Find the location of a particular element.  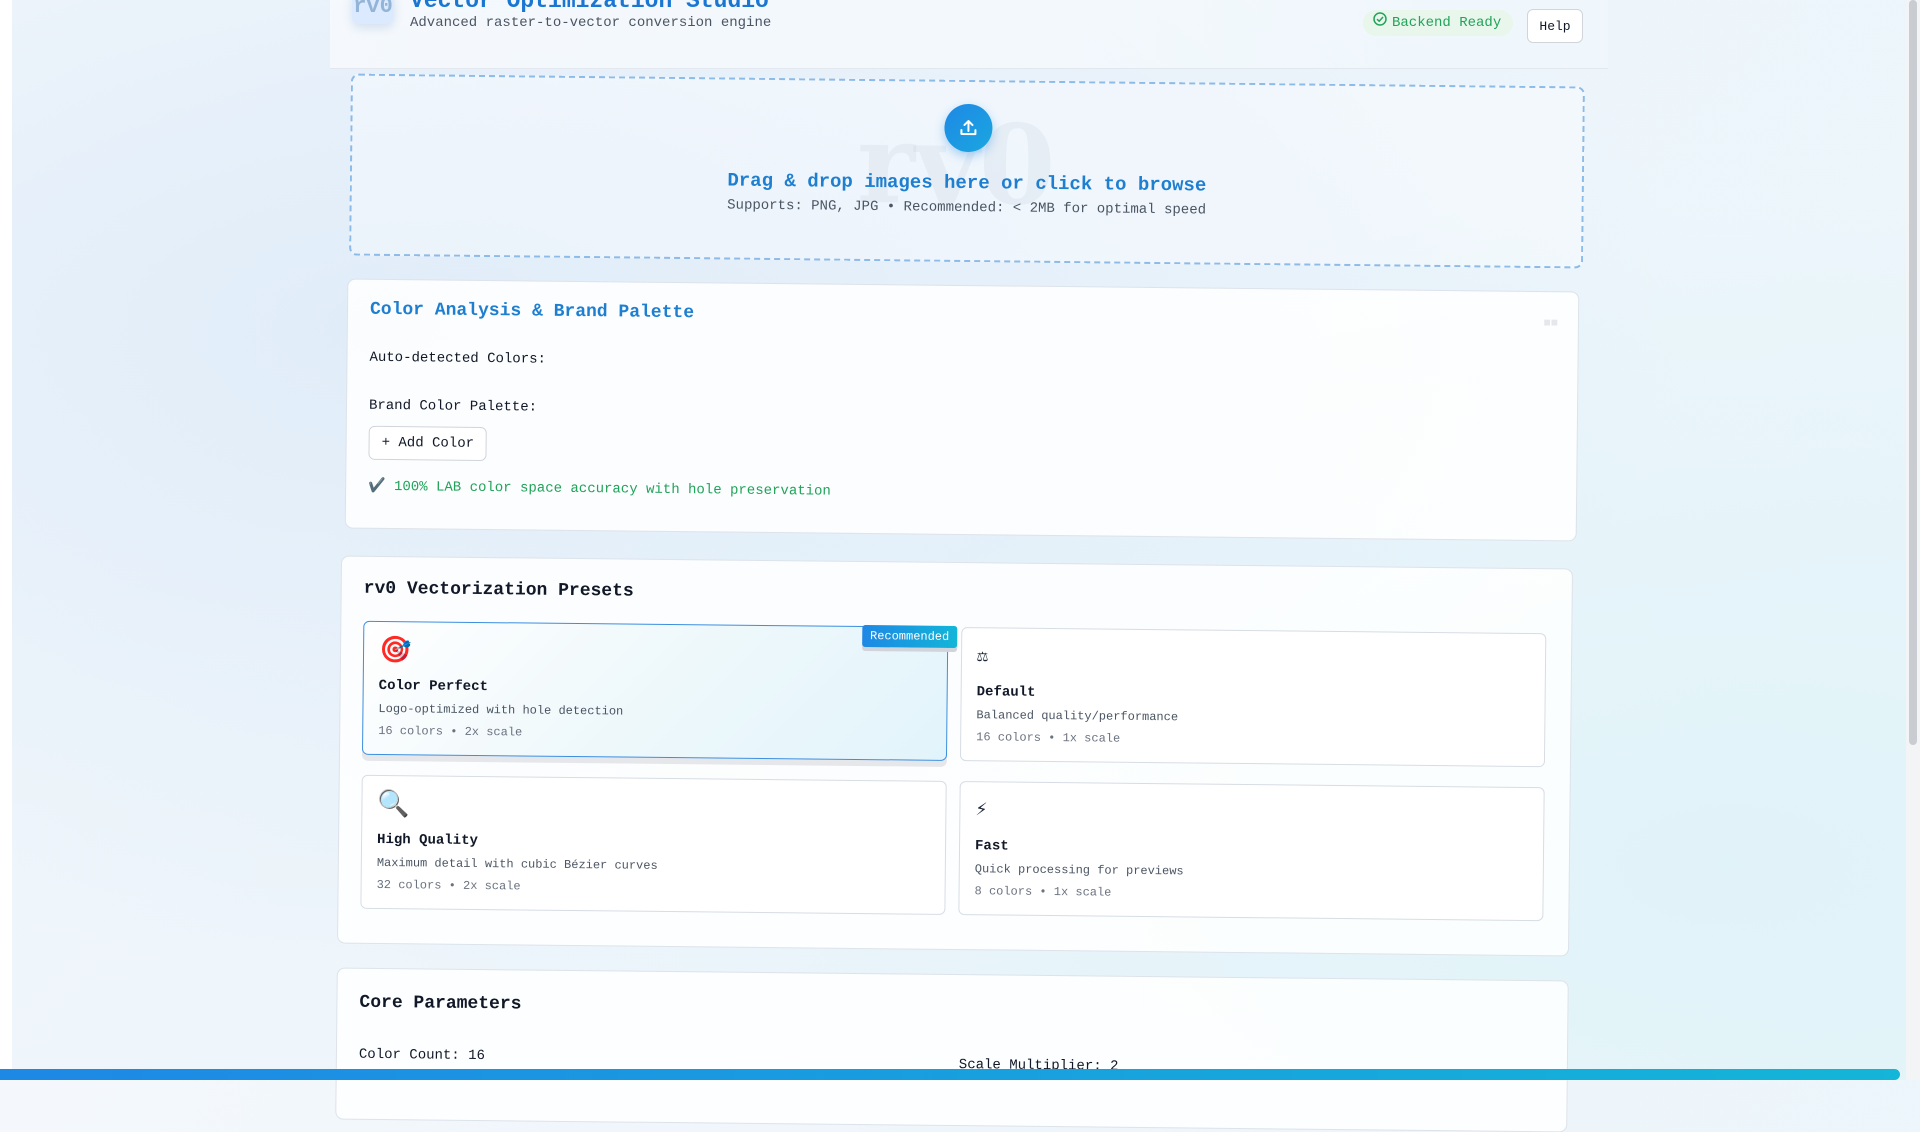

preset-meta: 8 colors • 1x scale is located at coordinates (1043, 892).